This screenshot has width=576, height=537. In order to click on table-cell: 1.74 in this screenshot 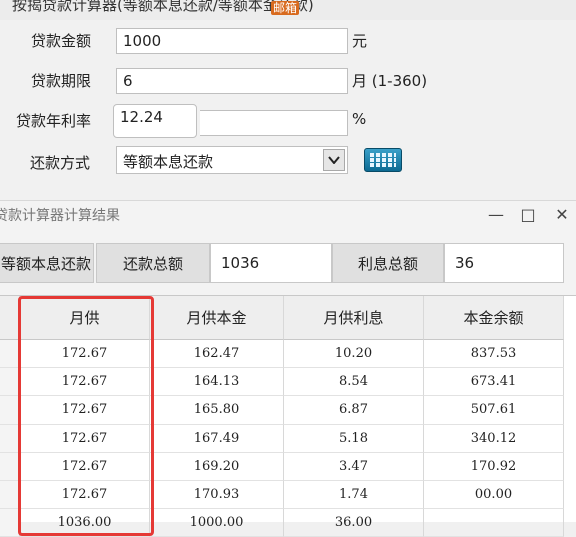, I will do `click(354, 495)`.